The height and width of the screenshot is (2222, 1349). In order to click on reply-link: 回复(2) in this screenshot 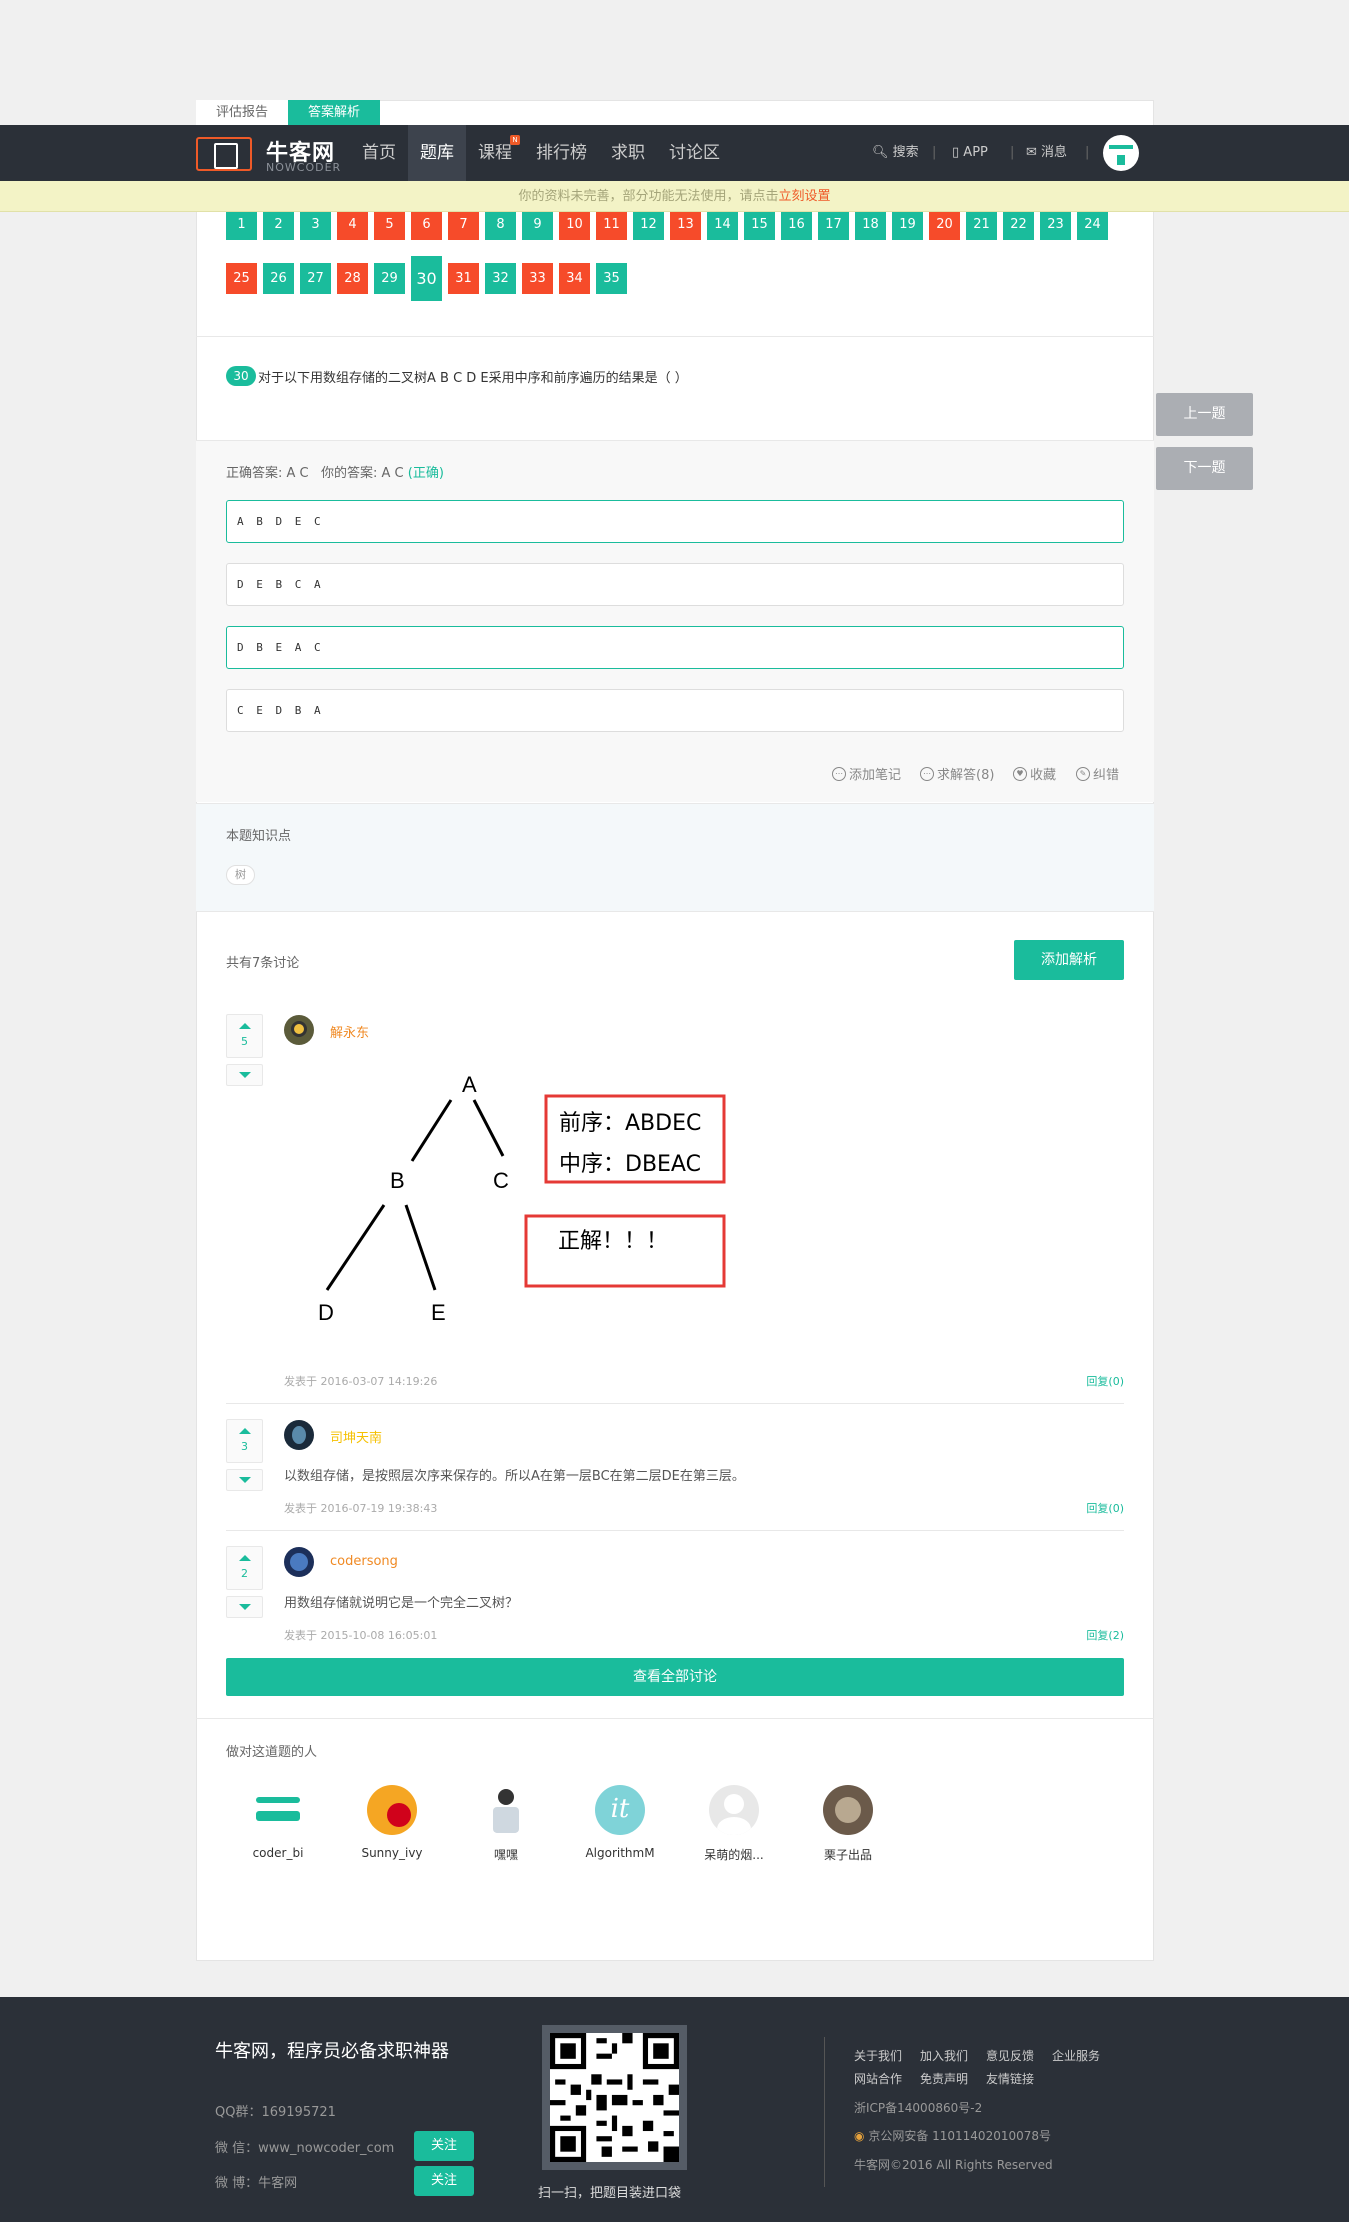, I will do `click(1105, 1635)`.